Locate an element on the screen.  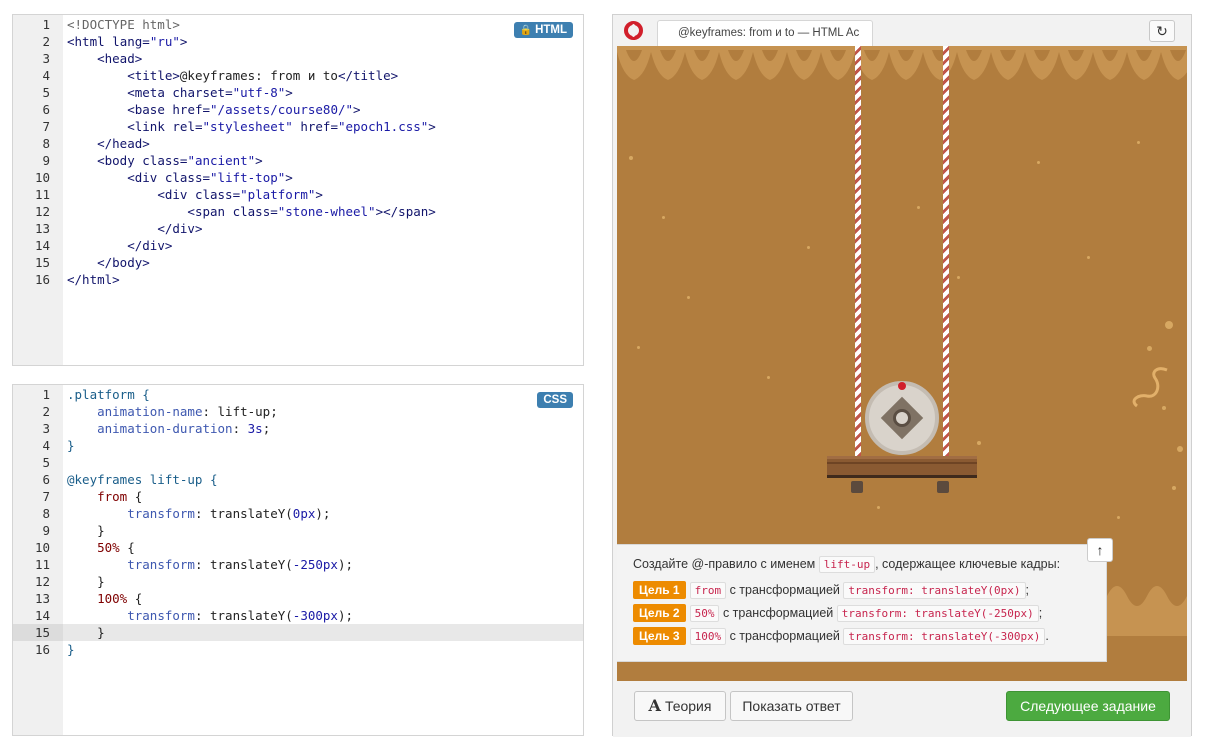
line-number: 13 is located at coordinates (42, 228).